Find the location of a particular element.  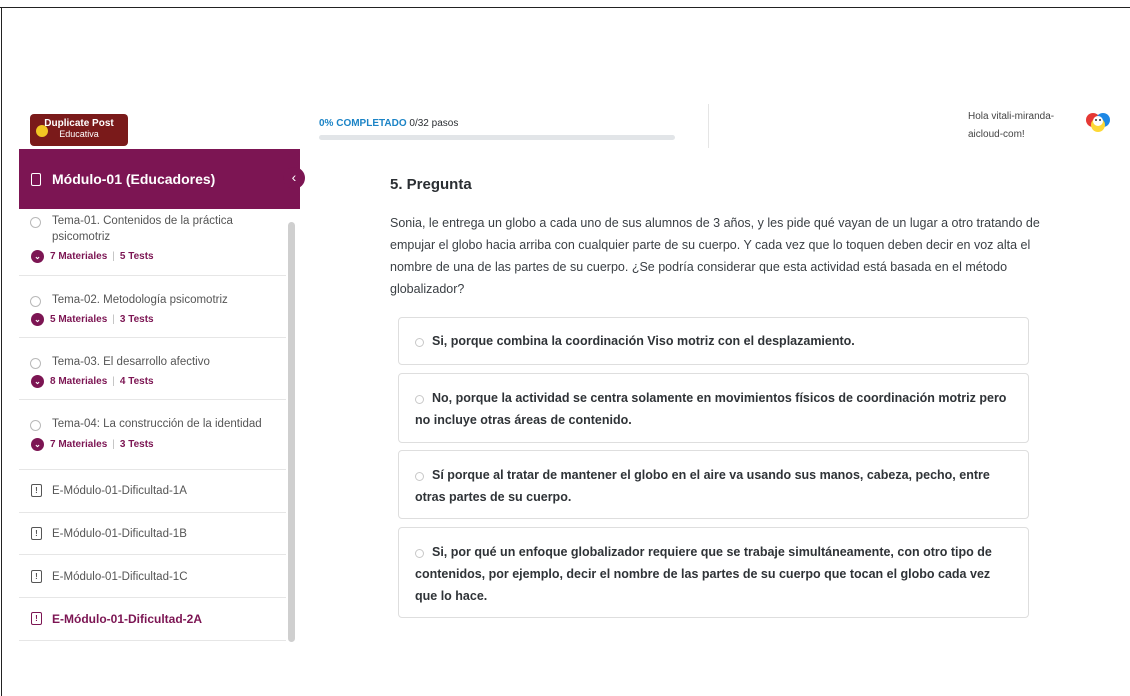

tests-count: 5 Tests is located at coordinates (136, 257).